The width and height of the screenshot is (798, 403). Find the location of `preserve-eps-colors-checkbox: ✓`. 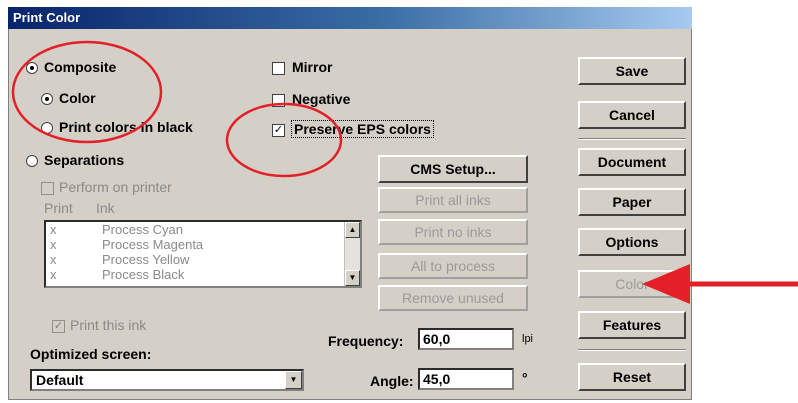

preserve-eps-colors-checkbox: ✓ is located at coordinates (278, 130).